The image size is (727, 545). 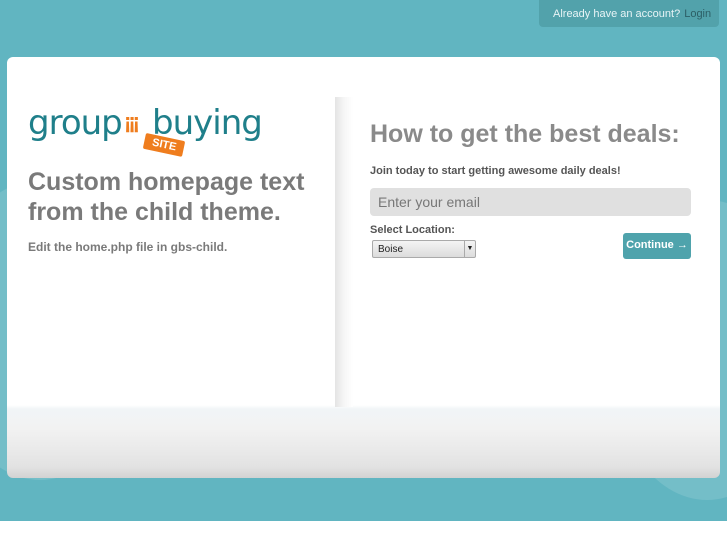 What do you see at coordinates (424, 249) in the screenshot?
I see `location-select: Boise ▼` at bounding box center [424, 249].